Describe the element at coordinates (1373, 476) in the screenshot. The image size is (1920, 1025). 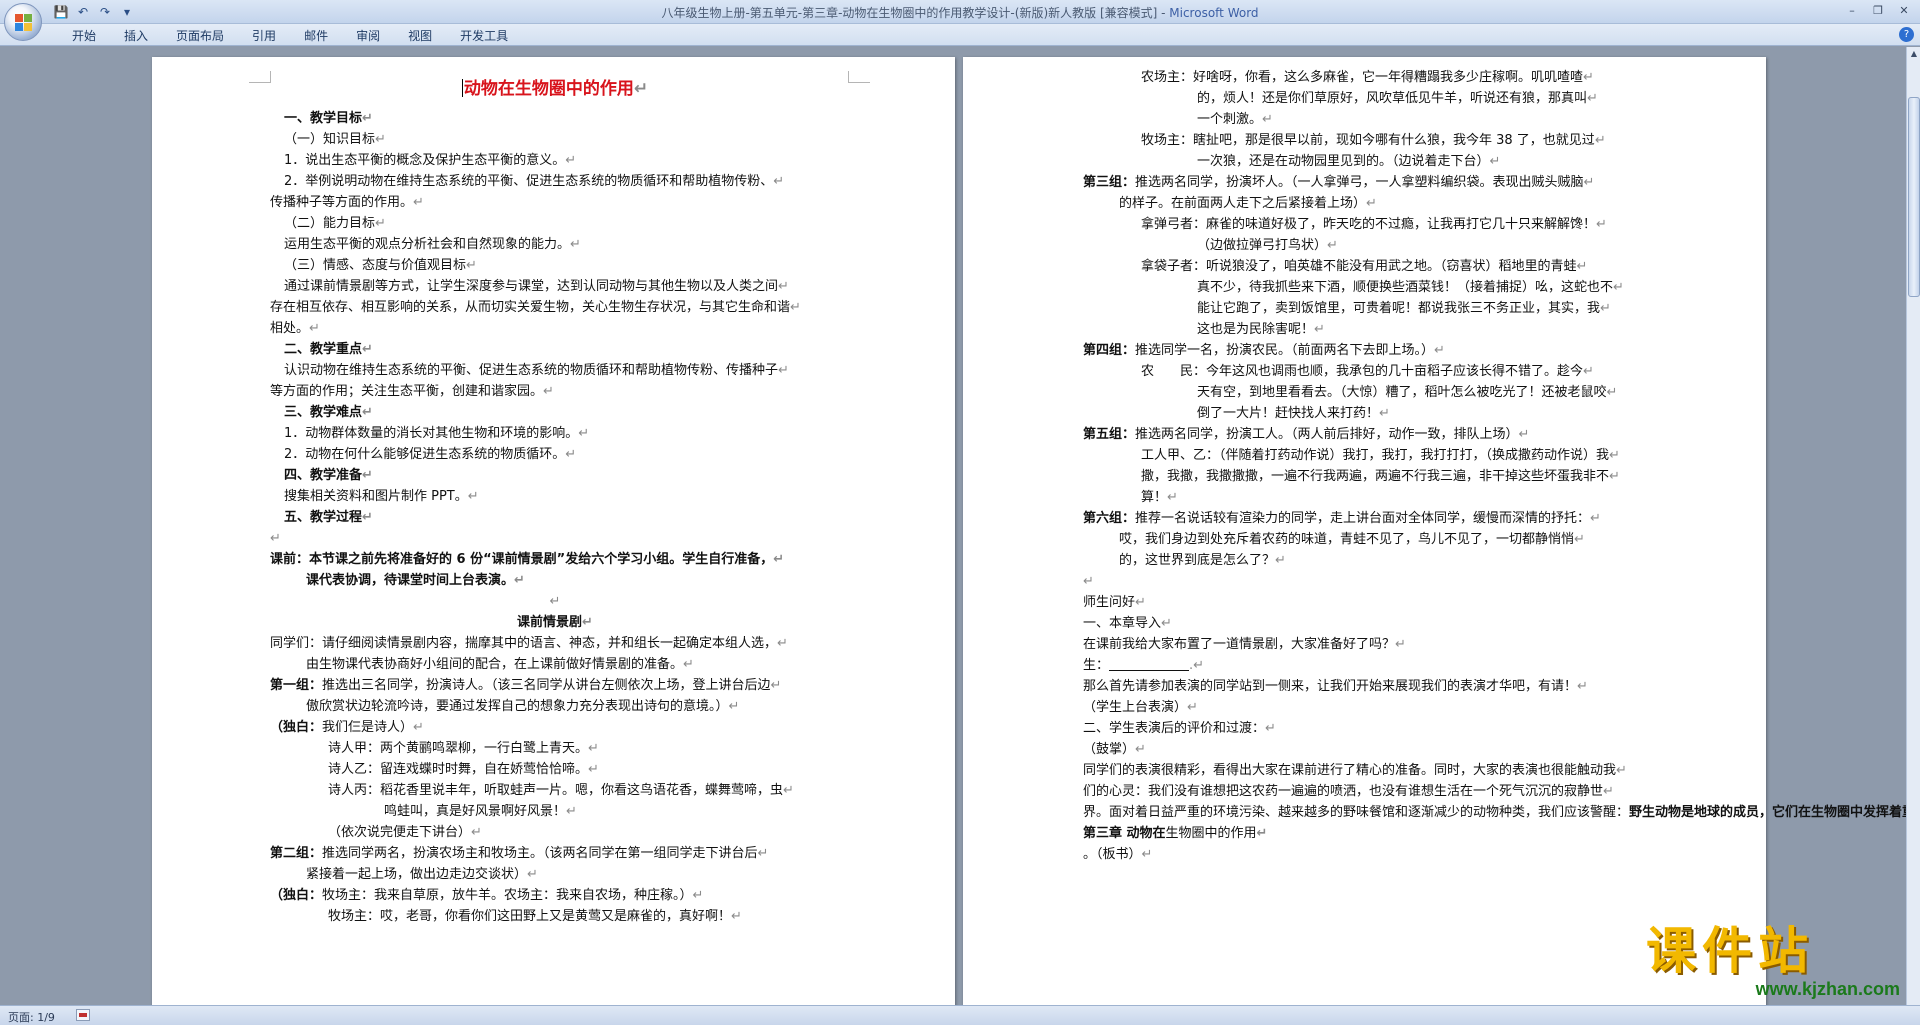
I see `text-line: 撒，我撒，我撒撒撒，一遍不行我两遍，两遍不行我三遍，非干掉这些坏蛋我非不↵` at that location.